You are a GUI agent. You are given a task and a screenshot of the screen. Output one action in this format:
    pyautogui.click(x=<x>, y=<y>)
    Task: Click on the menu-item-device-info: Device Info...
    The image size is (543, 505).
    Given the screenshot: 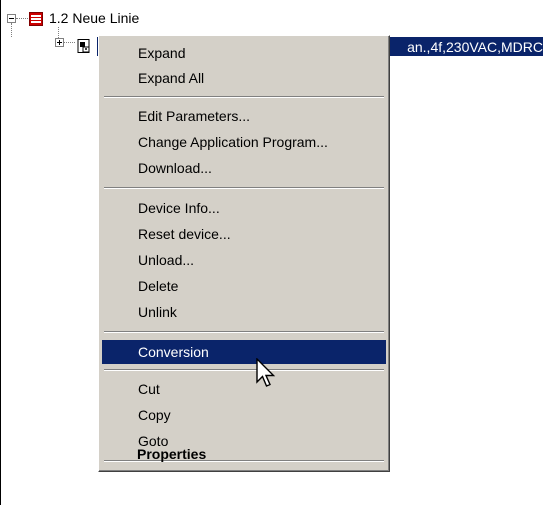 What is the action you would take?
    pyautogui.click(x=244, y=208)
    